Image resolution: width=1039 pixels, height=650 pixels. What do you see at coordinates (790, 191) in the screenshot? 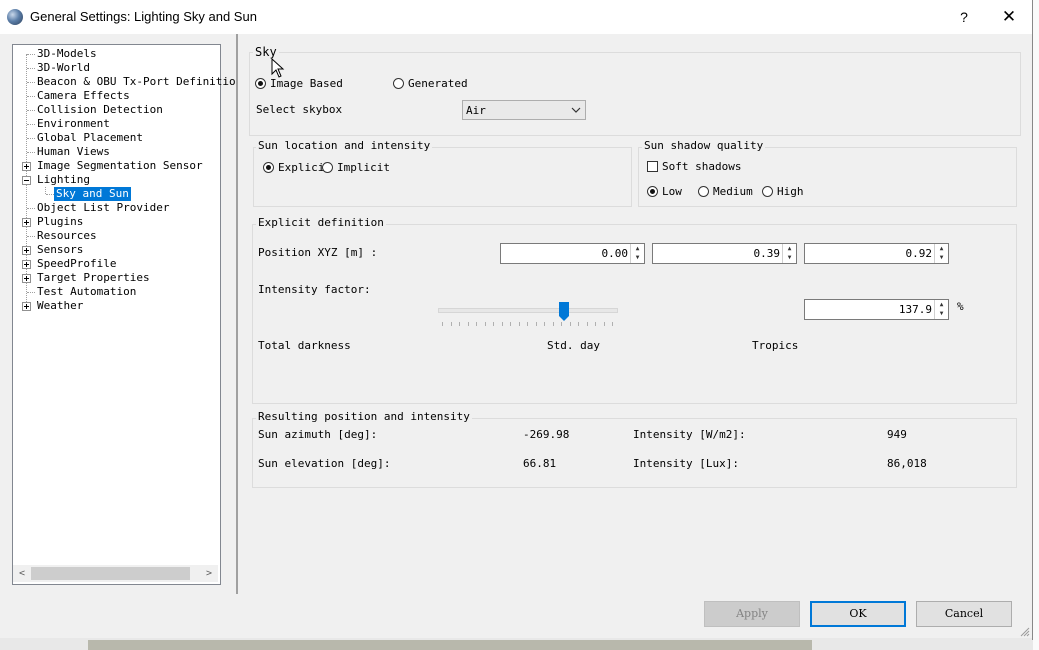
I see `shadow-high-label: High` at bounding box center [790, 191].